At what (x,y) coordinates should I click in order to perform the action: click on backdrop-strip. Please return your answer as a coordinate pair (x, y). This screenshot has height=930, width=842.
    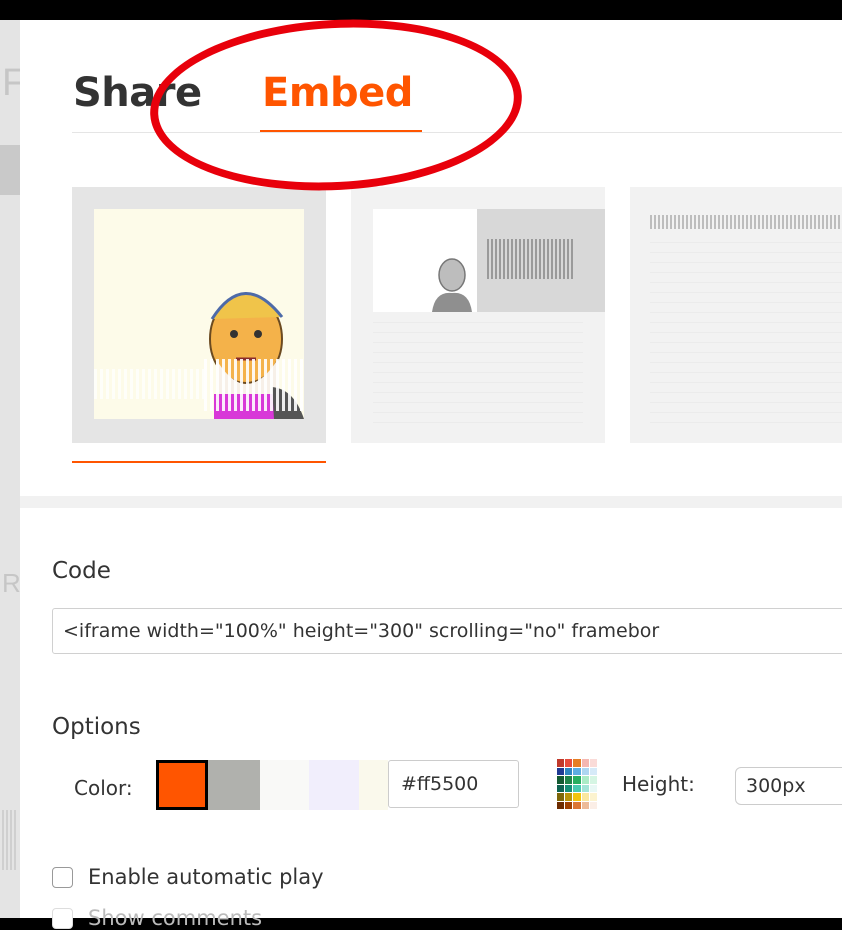
    Looking at the image, I should click on (10, 170).